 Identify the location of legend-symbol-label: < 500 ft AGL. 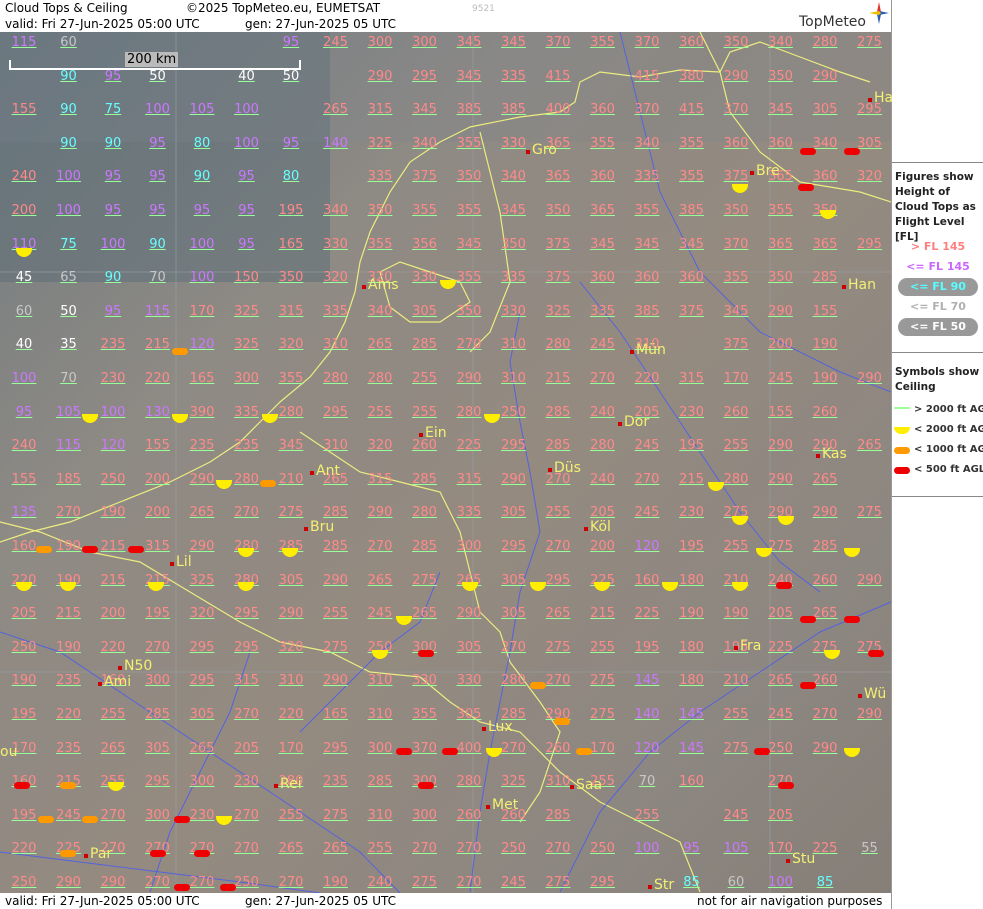
(948, 469).